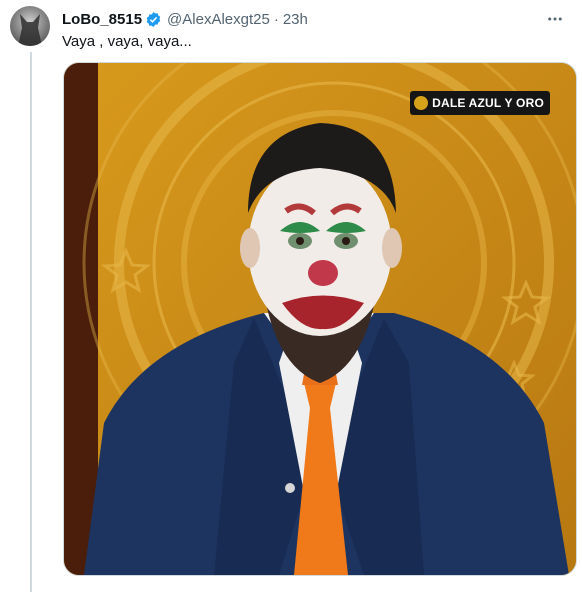  I want to click on more-options-icon, so click(555, 19).